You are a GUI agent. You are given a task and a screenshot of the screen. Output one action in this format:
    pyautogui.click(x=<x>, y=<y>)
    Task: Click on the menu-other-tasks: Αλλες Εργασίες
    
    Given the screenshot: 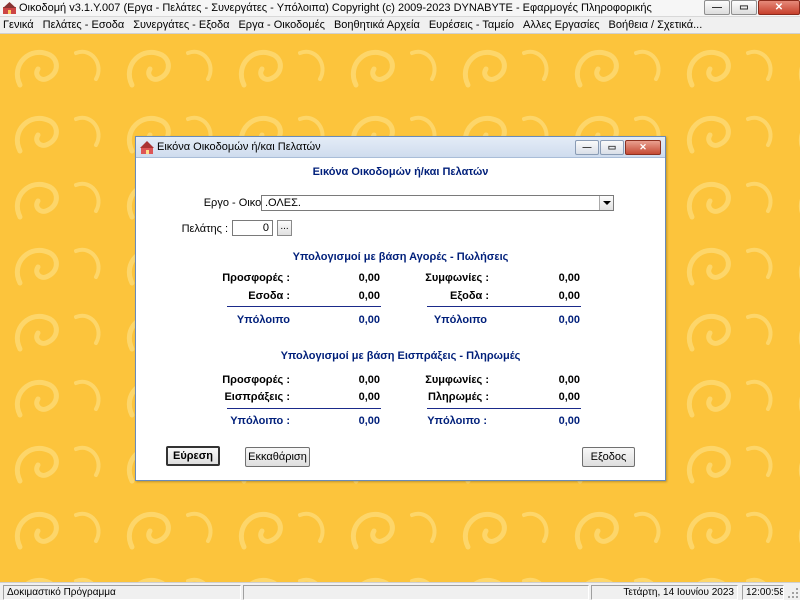 What is the action you would take?
    pyautogui.click(x=561, y=25)
    